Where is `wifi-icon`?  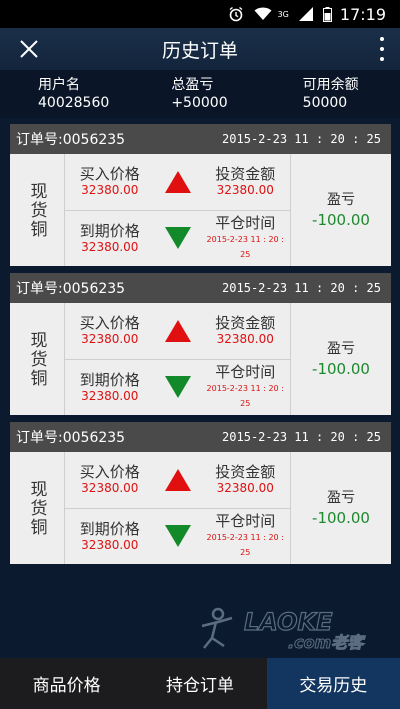
wifi-icon is located at coordinates (263, 14).